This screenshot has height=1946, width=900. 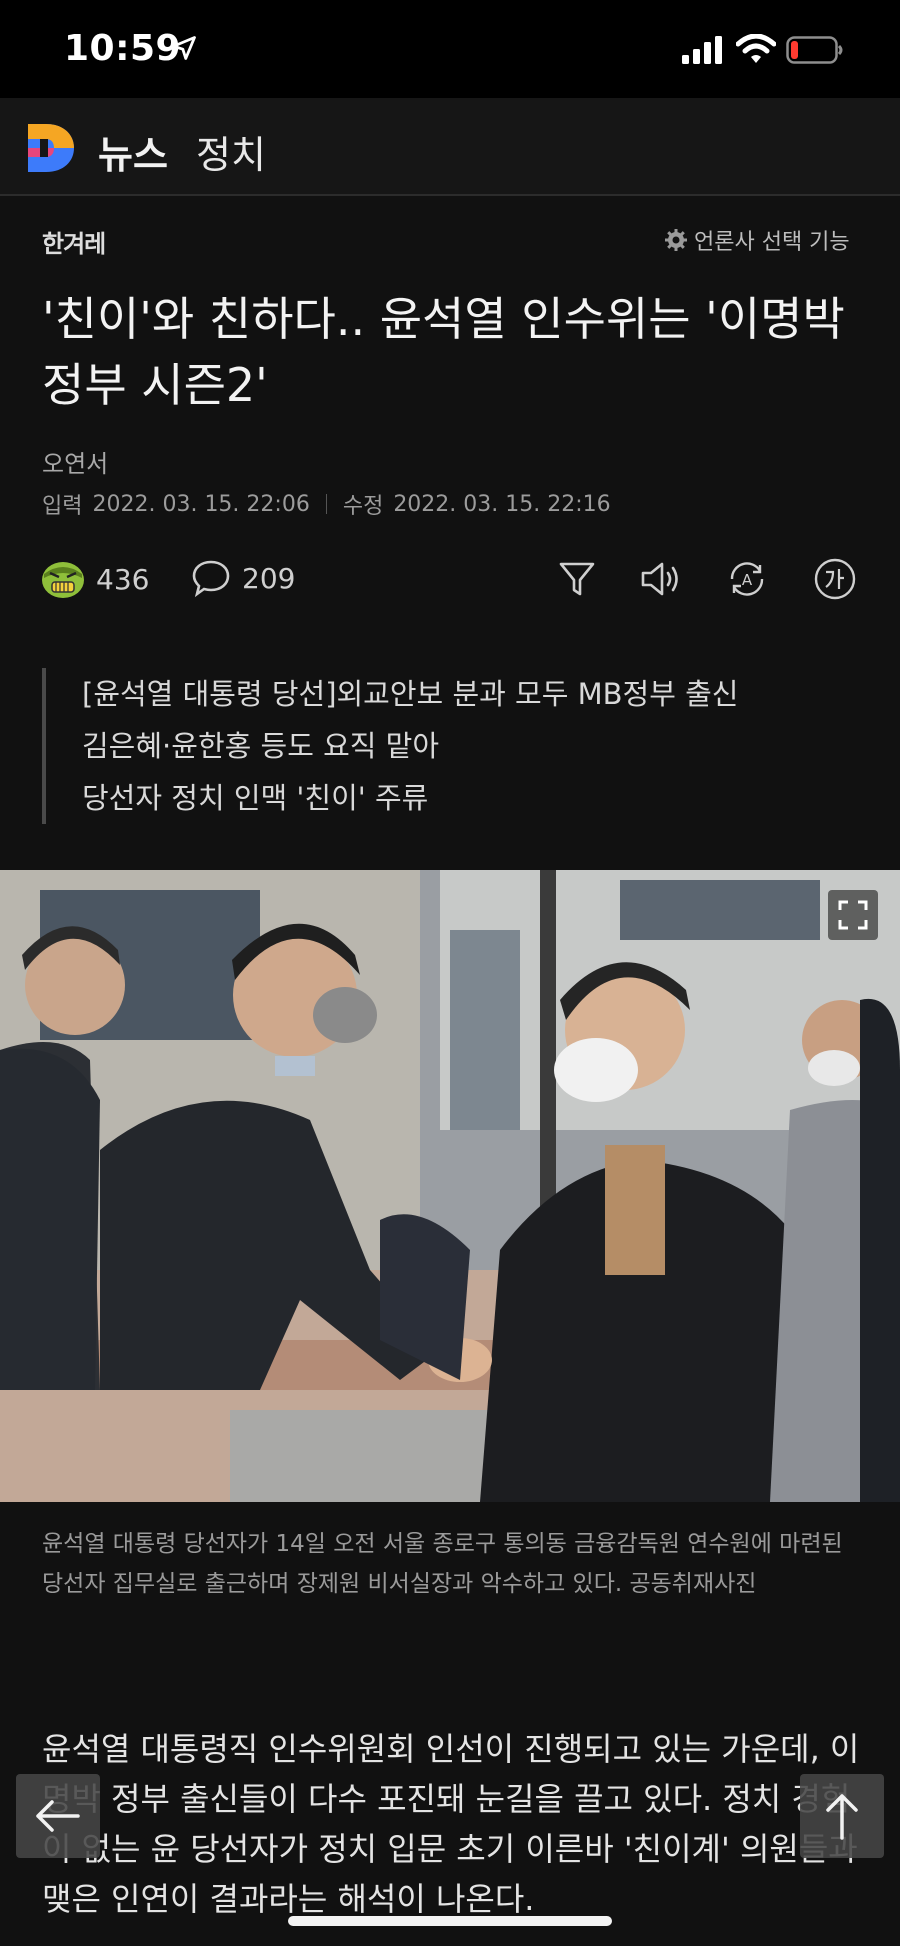 What do you see at coordinates (231, 151) in the screenshot?
I see `nav-section-politics: 정치` at bounding box center [231, 151].